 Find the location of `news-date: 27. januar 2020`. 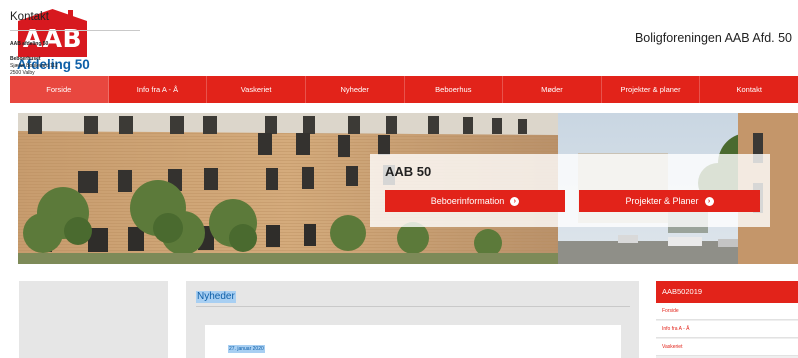

news-date: 27. januar 2020 is located at coordinates (246, 349).